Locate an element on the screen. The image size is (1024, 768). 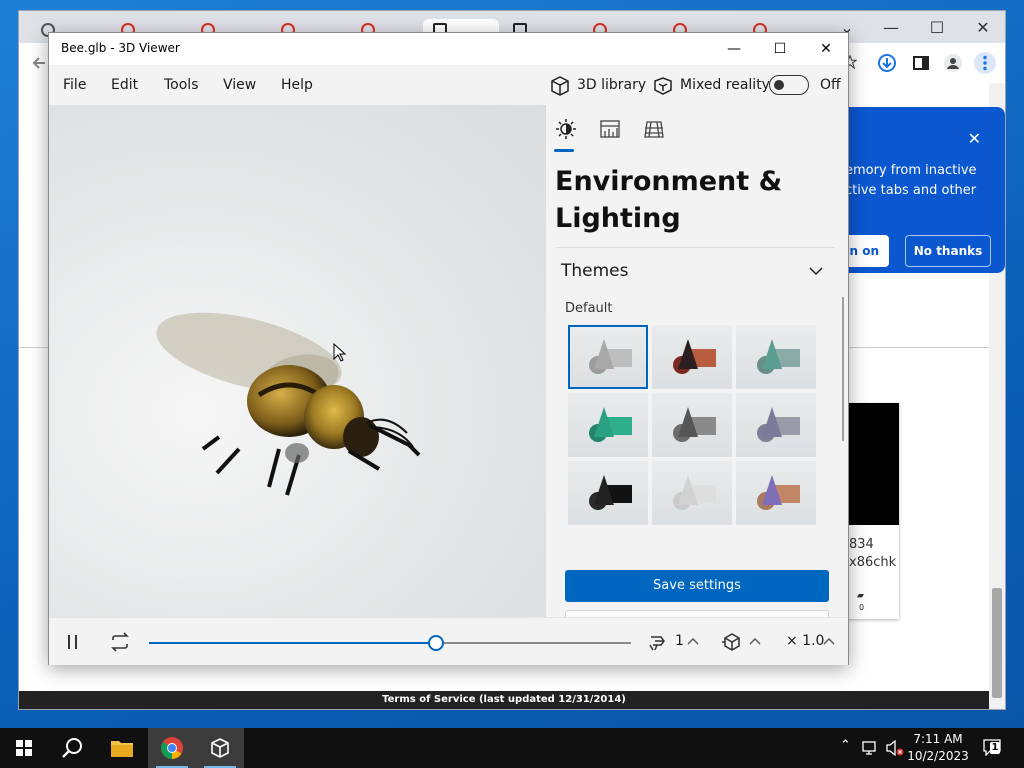
chrome-taskbar-button is located at coordinates (172, 748).